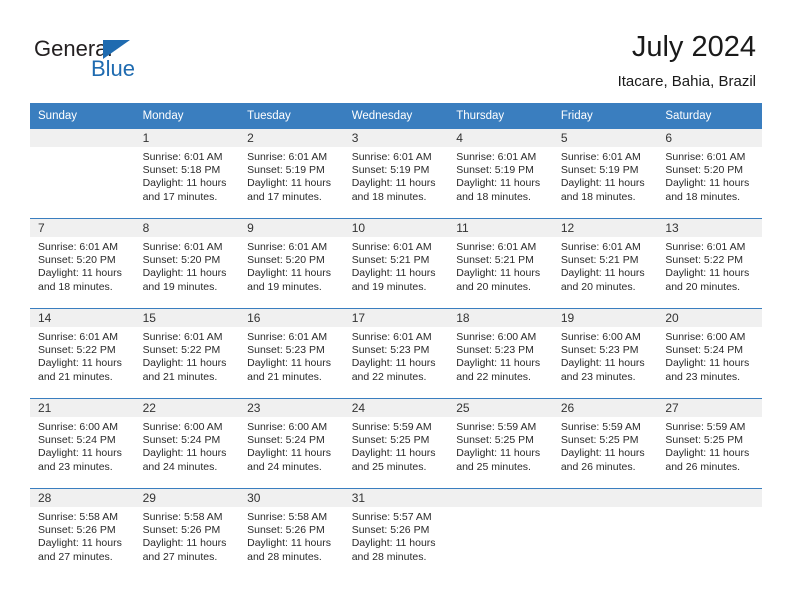 The height and width of the screenshot is (612, 792). What do you see at coordinates (113, 68) in the screenshot?
I see `logo-text-blue: Blue` at bounding box center [113, 68].